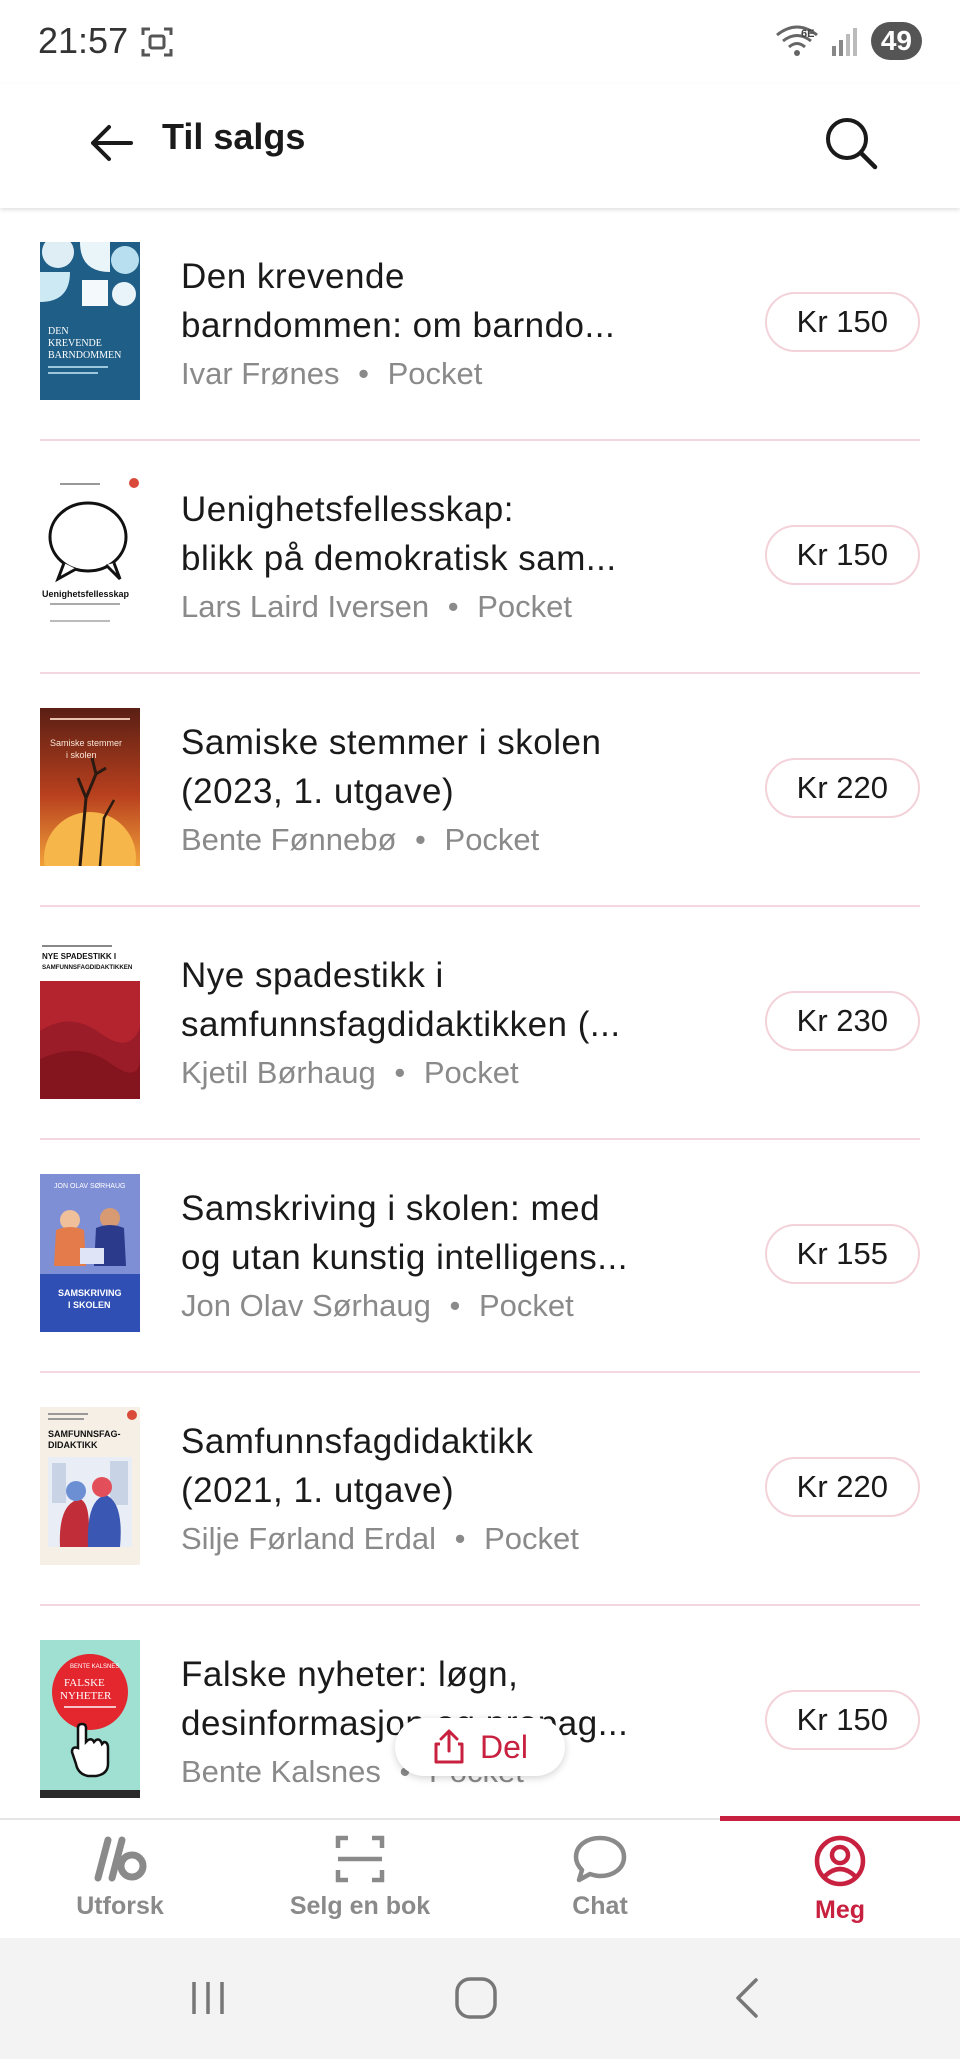 This screenshot has width=960, height=2059. I want to click on svg-text: Samiske stemmer, so click(86, 743).